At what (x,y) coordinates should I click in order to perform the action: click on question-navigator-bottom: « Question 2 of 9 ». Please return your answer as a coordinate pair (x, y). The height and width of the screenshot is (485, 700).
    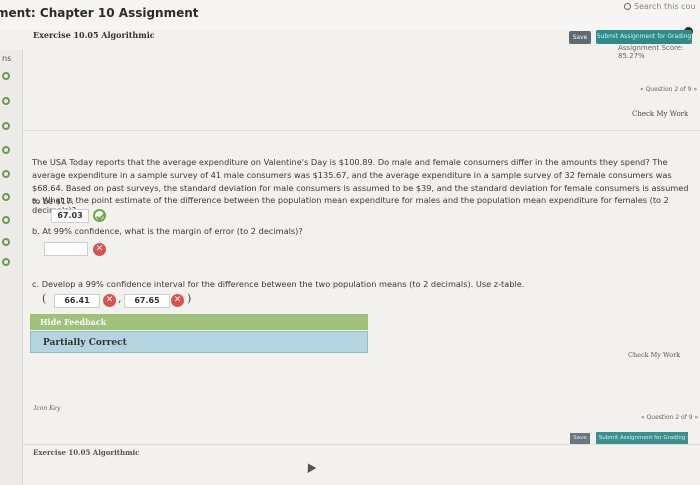
    Looking at the image, I should click on (669, 417).